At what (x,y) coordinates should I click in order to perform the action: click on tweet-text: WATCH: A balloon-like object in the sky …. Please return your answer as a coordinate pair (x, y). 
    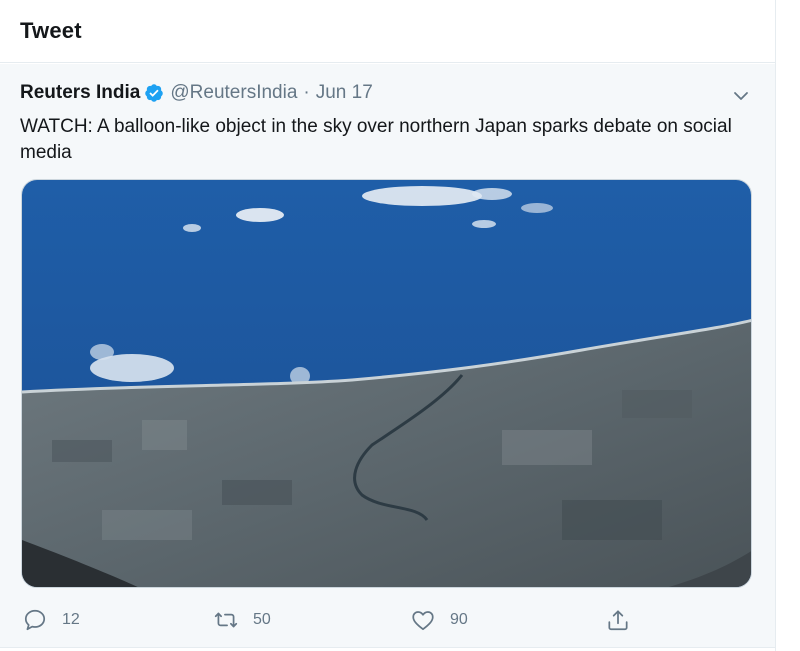
    Looking at the image, I should click on (376, 139).